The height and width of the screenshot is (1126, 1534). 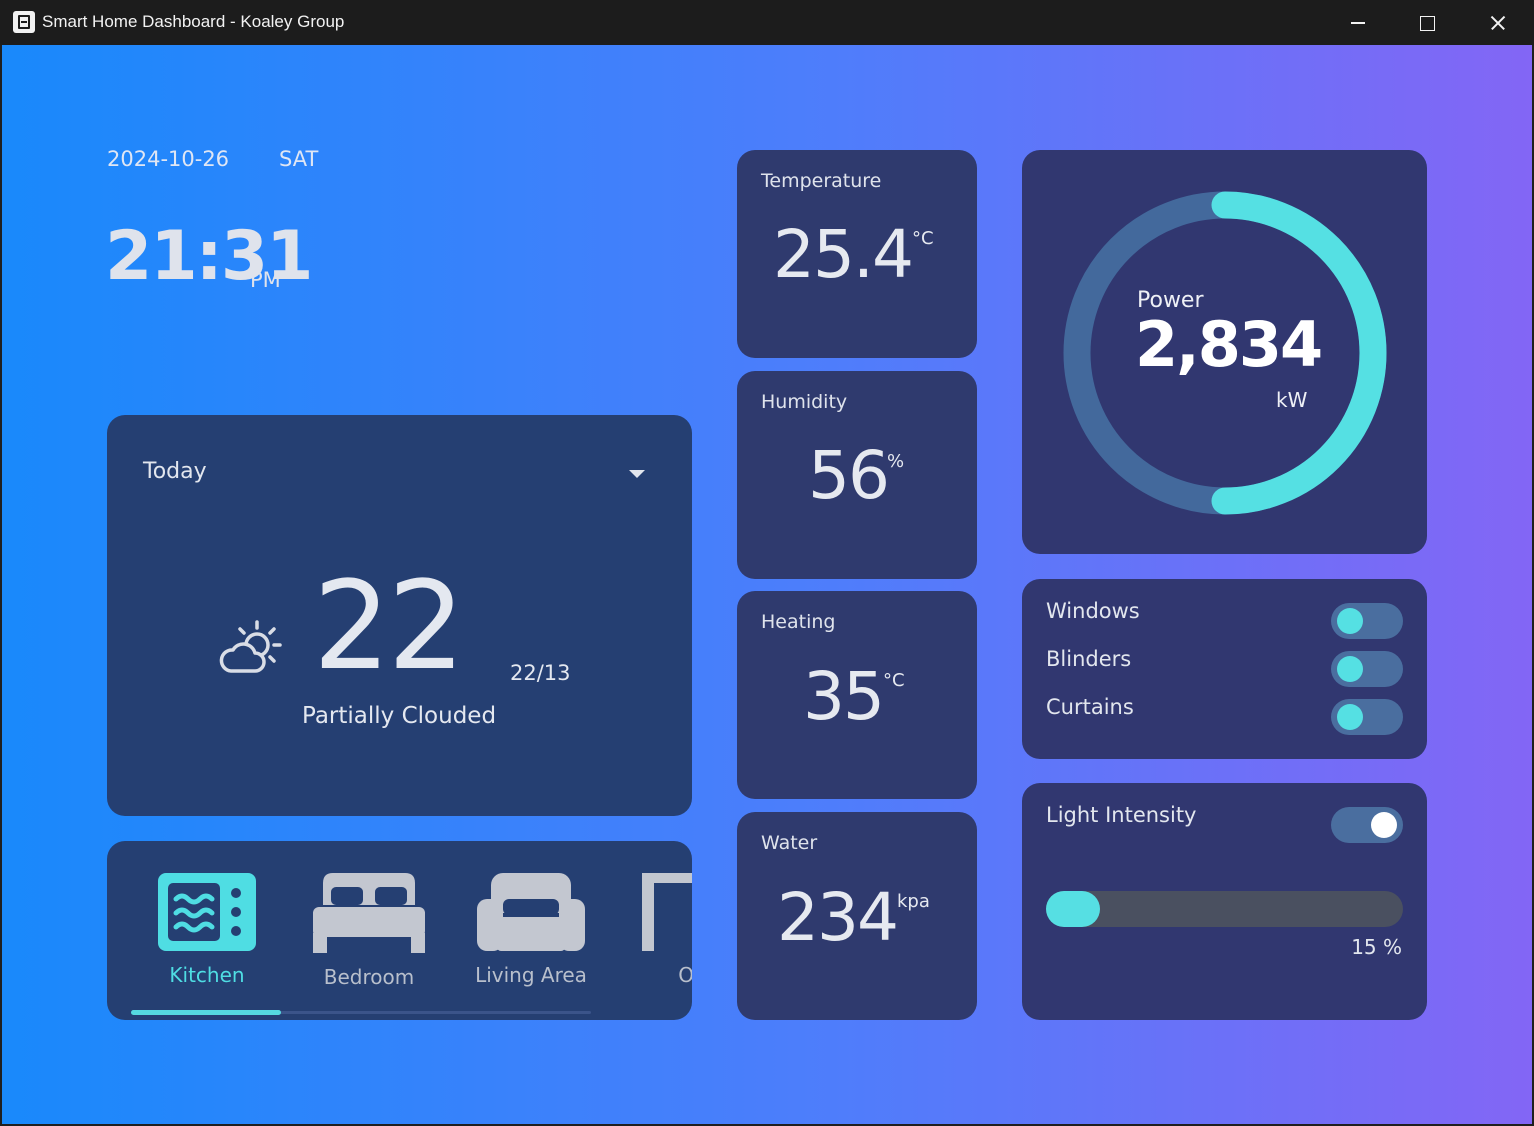 I want to click on room-office: Off, so click(x=657, y=930).